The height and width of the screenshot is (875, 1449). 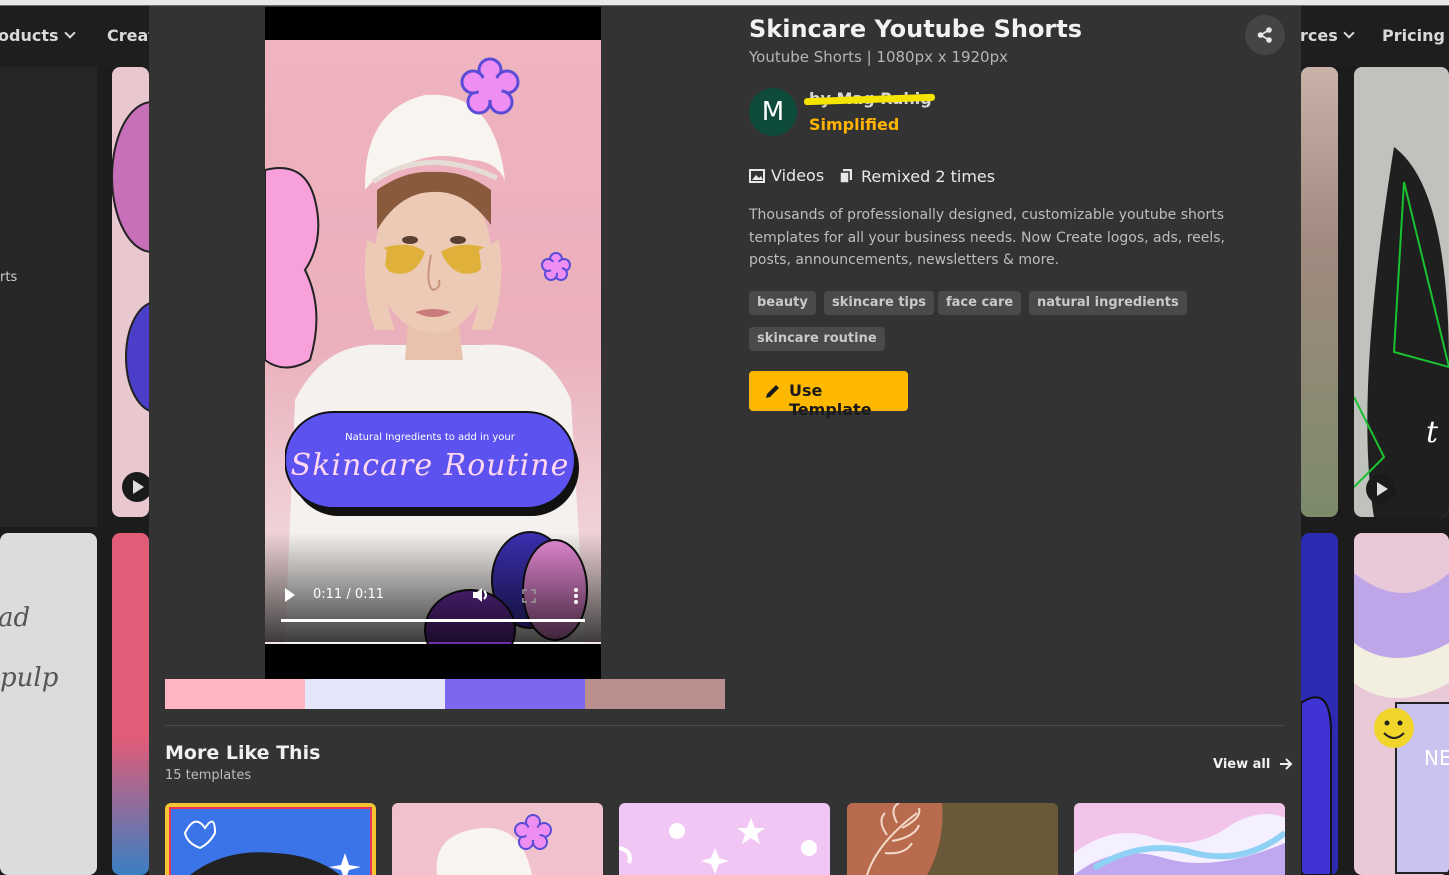 I want to click on svg-text: NE, so click(x=1436, y=758).